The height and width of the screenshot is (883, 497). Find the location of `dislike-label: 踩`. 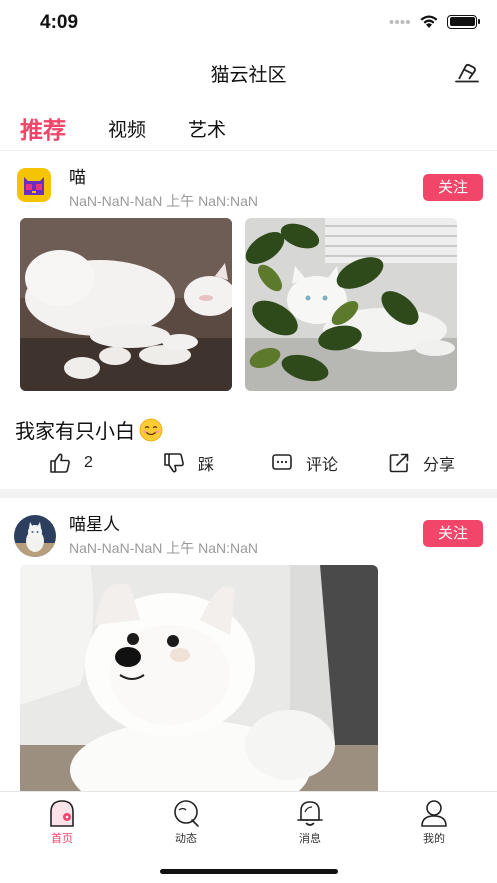

dislike-label: 踩 is located at coordinates (206, 465).